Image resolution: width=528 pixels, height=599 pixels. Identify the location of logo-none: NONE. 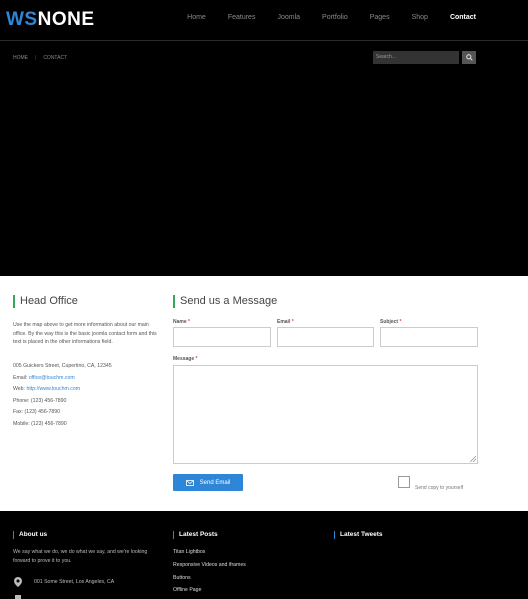
(66, 19).